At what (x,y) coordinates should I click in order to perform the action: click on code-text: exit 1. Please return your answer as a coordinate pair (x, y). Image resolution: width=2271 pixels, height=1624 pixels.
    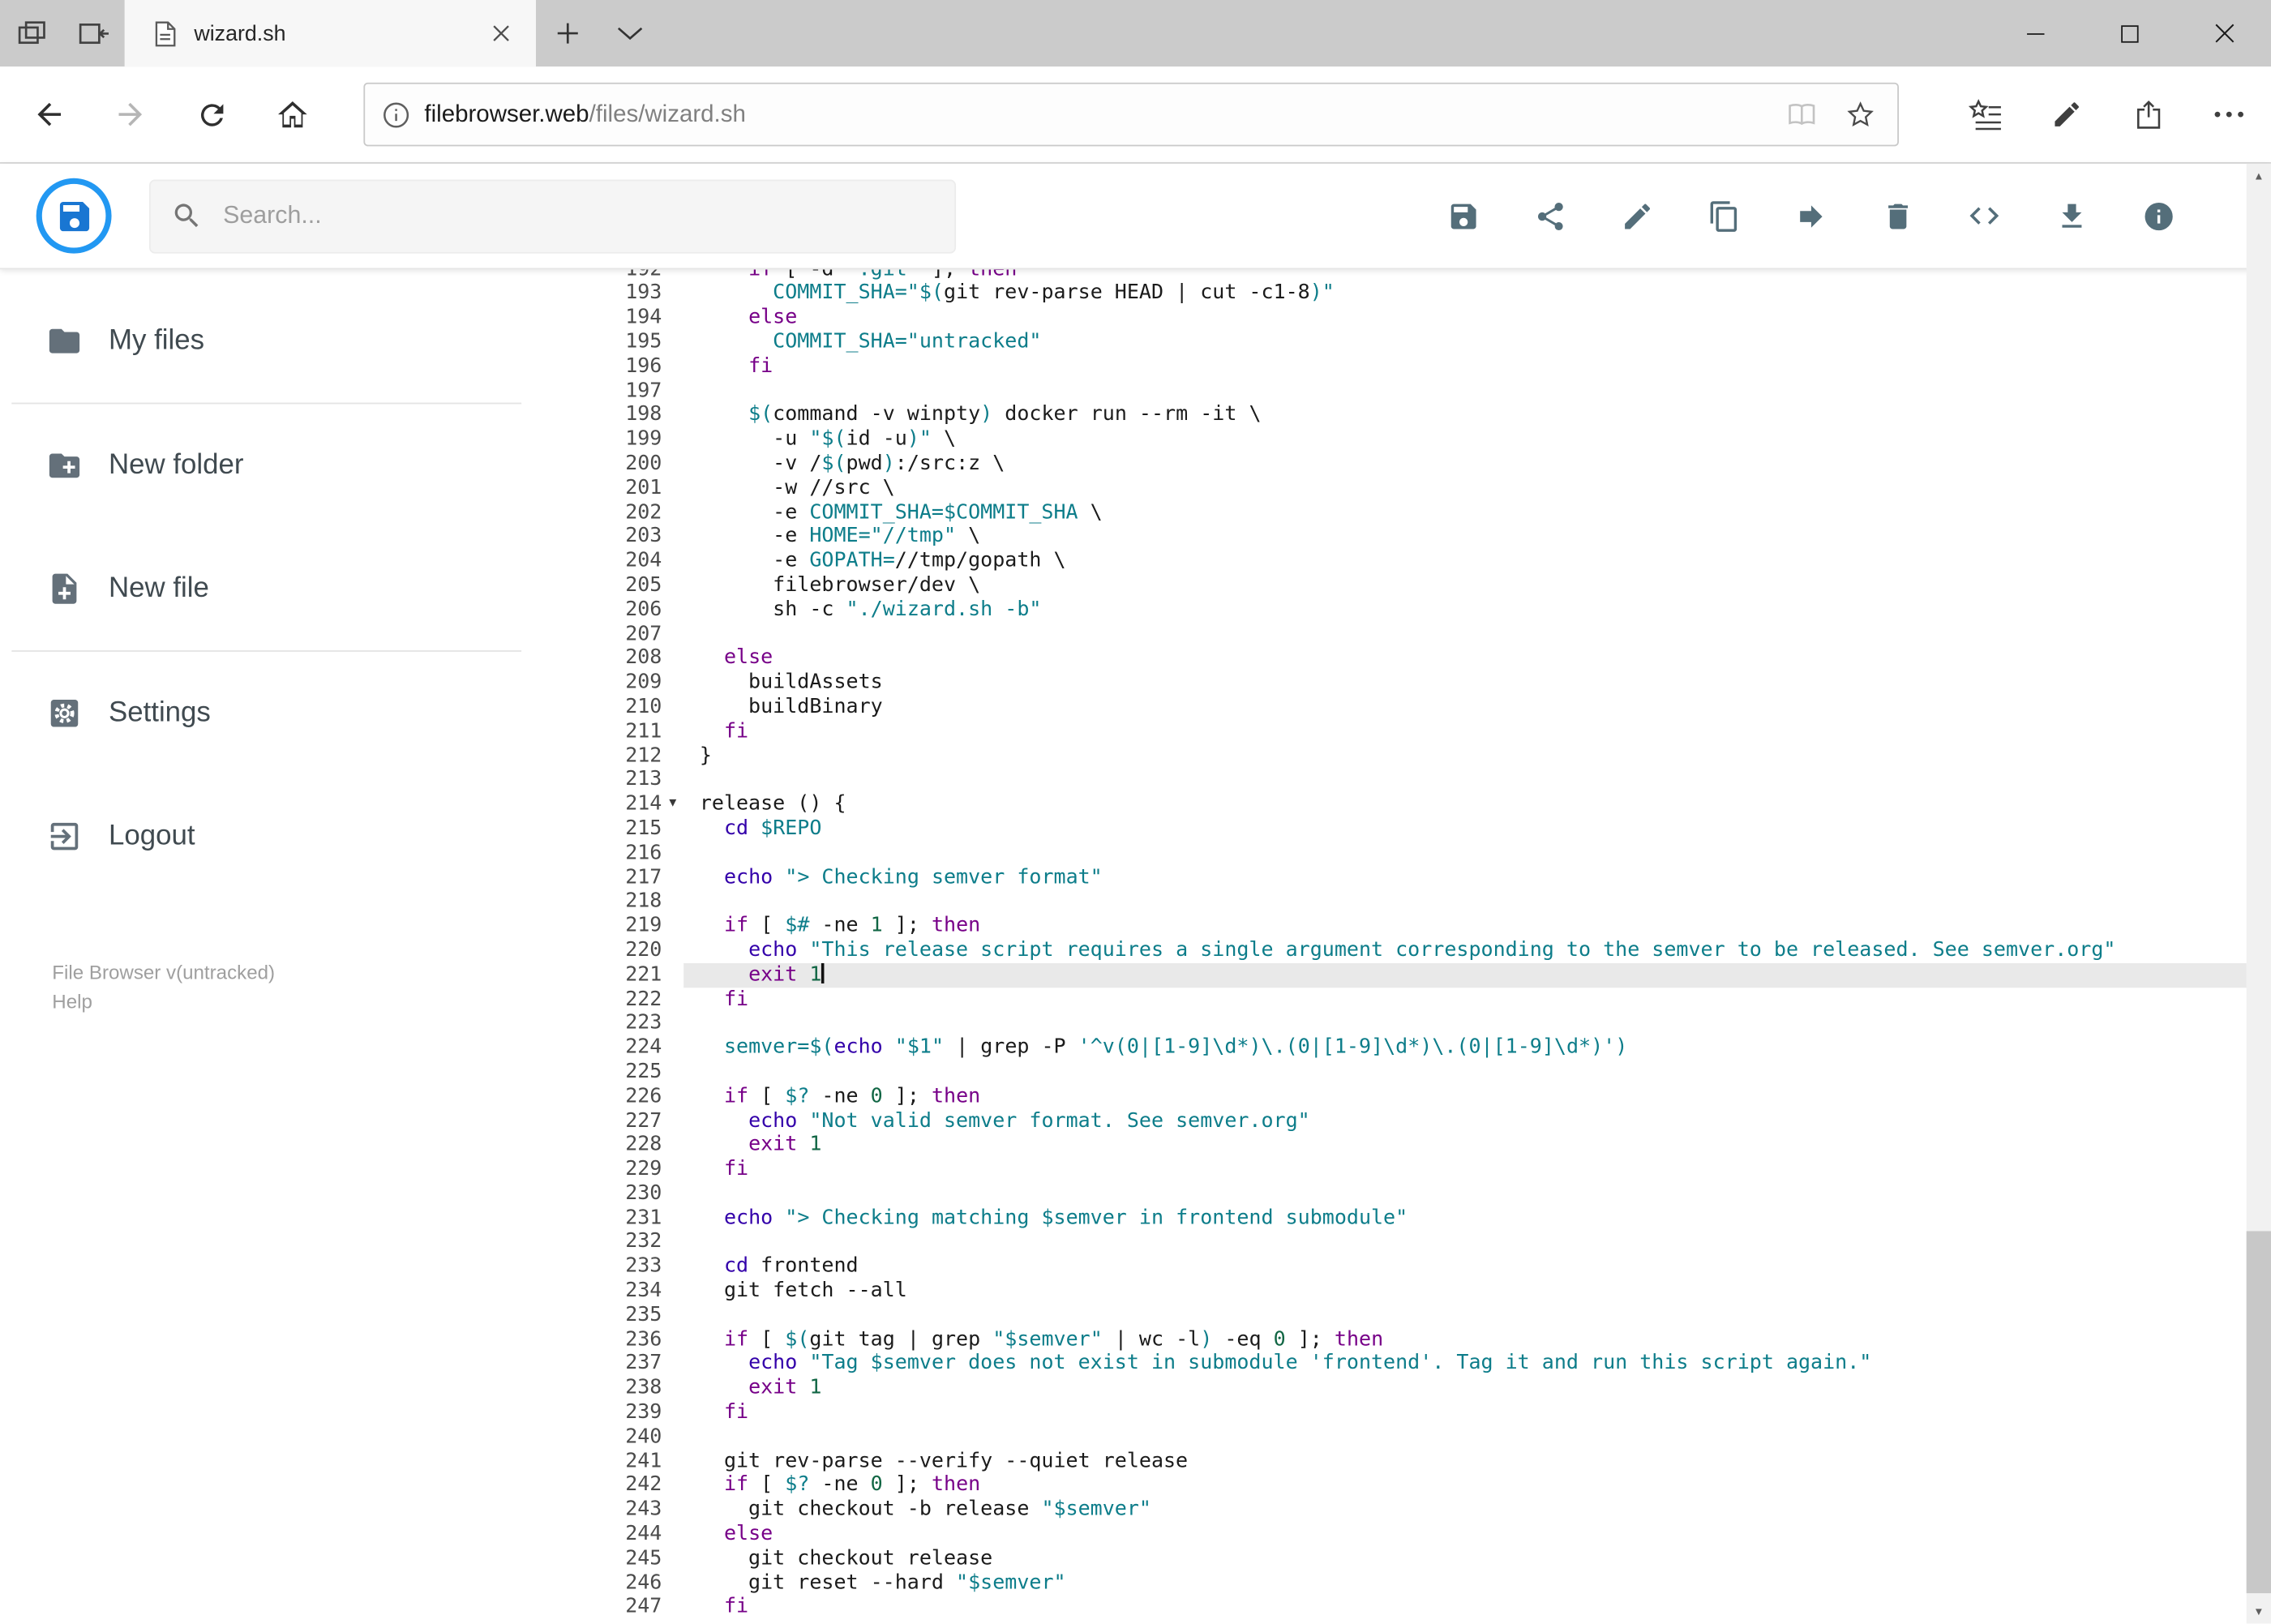
    Looking at the image, I should click on (1477, 1145).